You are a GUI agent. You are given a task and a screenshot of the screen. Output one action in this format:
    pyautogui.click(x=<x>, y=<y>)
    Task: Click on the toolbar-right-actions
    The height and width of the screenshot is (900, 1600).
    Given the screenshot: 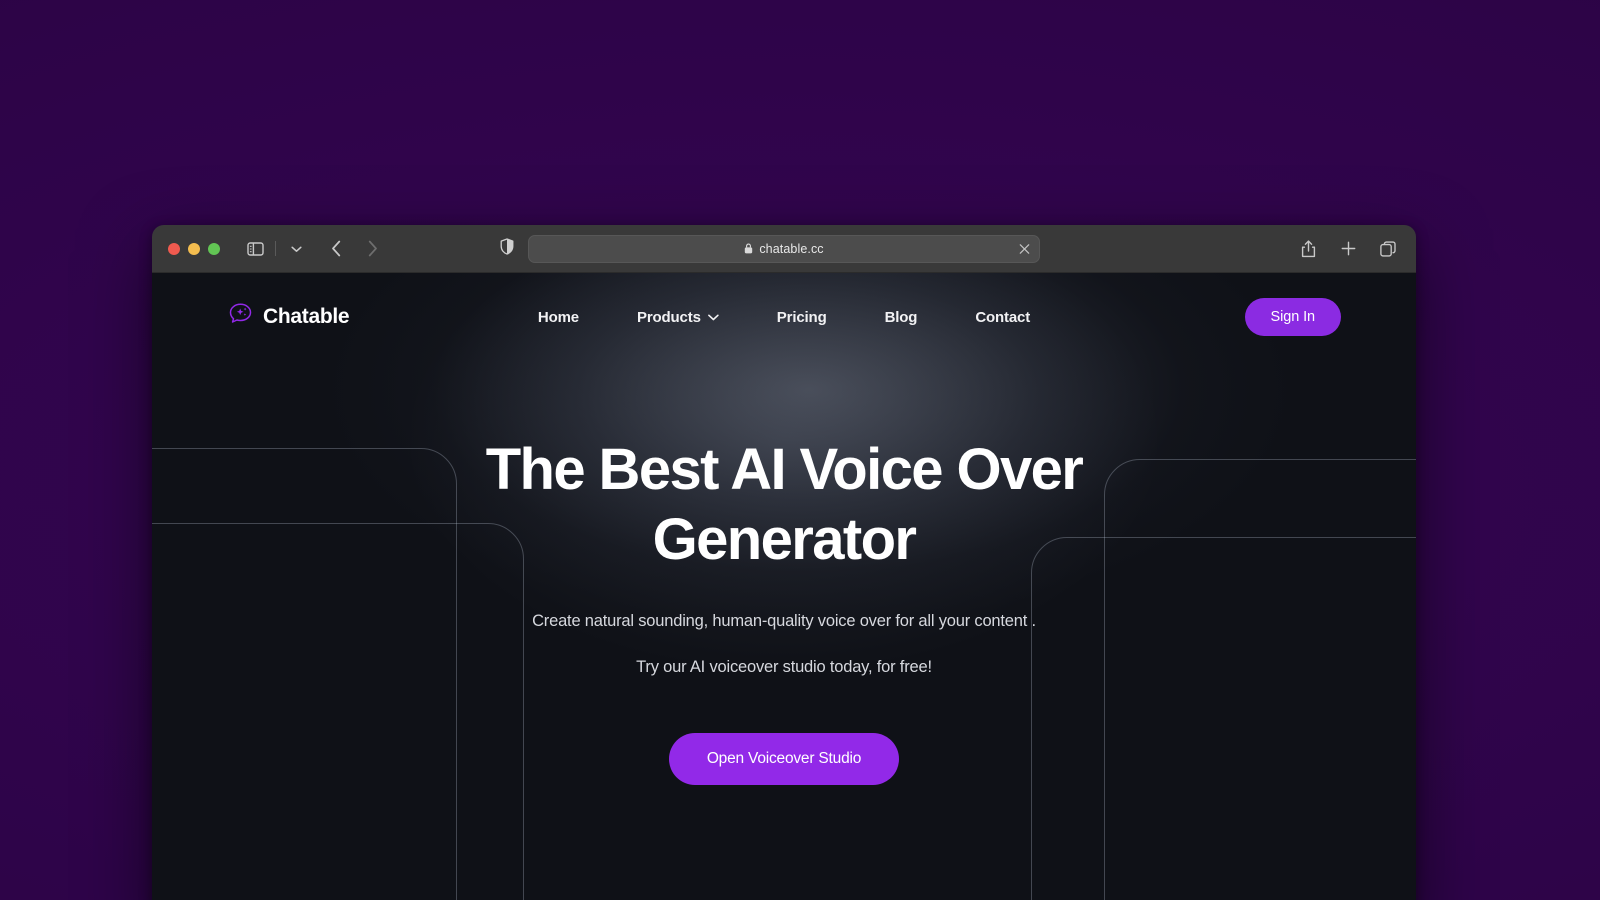 What is the action you would take?
    pyautogui.click(x=1348, y=249)
    